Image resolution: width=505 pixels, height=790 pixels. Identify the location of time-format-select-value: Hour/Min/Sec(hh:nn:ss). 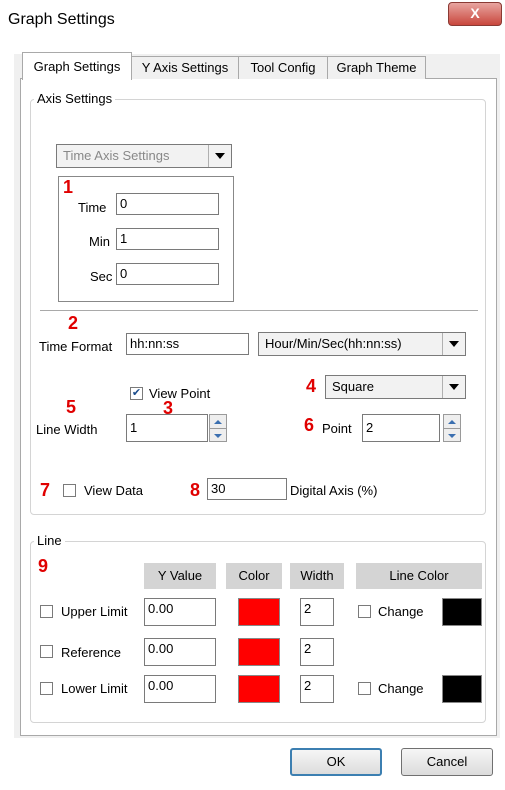
(333, 343).